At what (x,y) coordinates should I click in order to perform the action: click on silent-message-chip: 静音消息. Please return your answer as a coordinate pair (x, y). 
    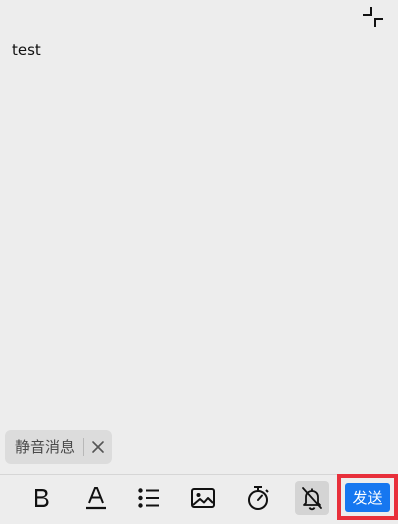
    Looking at the image, I should click on (59, 447).